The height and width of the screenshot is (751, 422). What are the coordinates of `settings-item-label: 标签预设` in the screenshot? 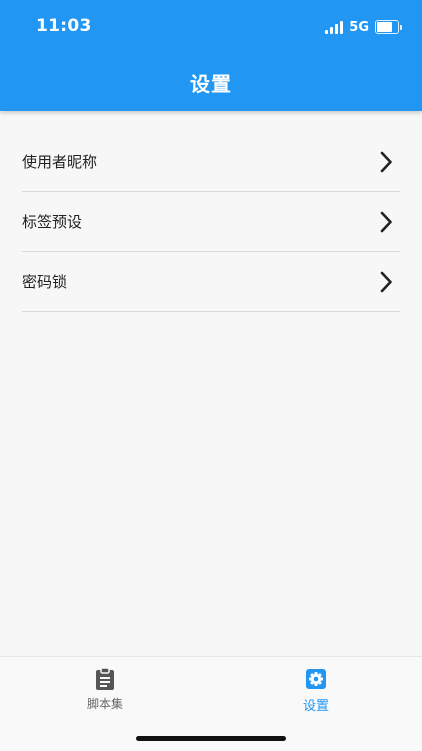 It's located at (52, 222).